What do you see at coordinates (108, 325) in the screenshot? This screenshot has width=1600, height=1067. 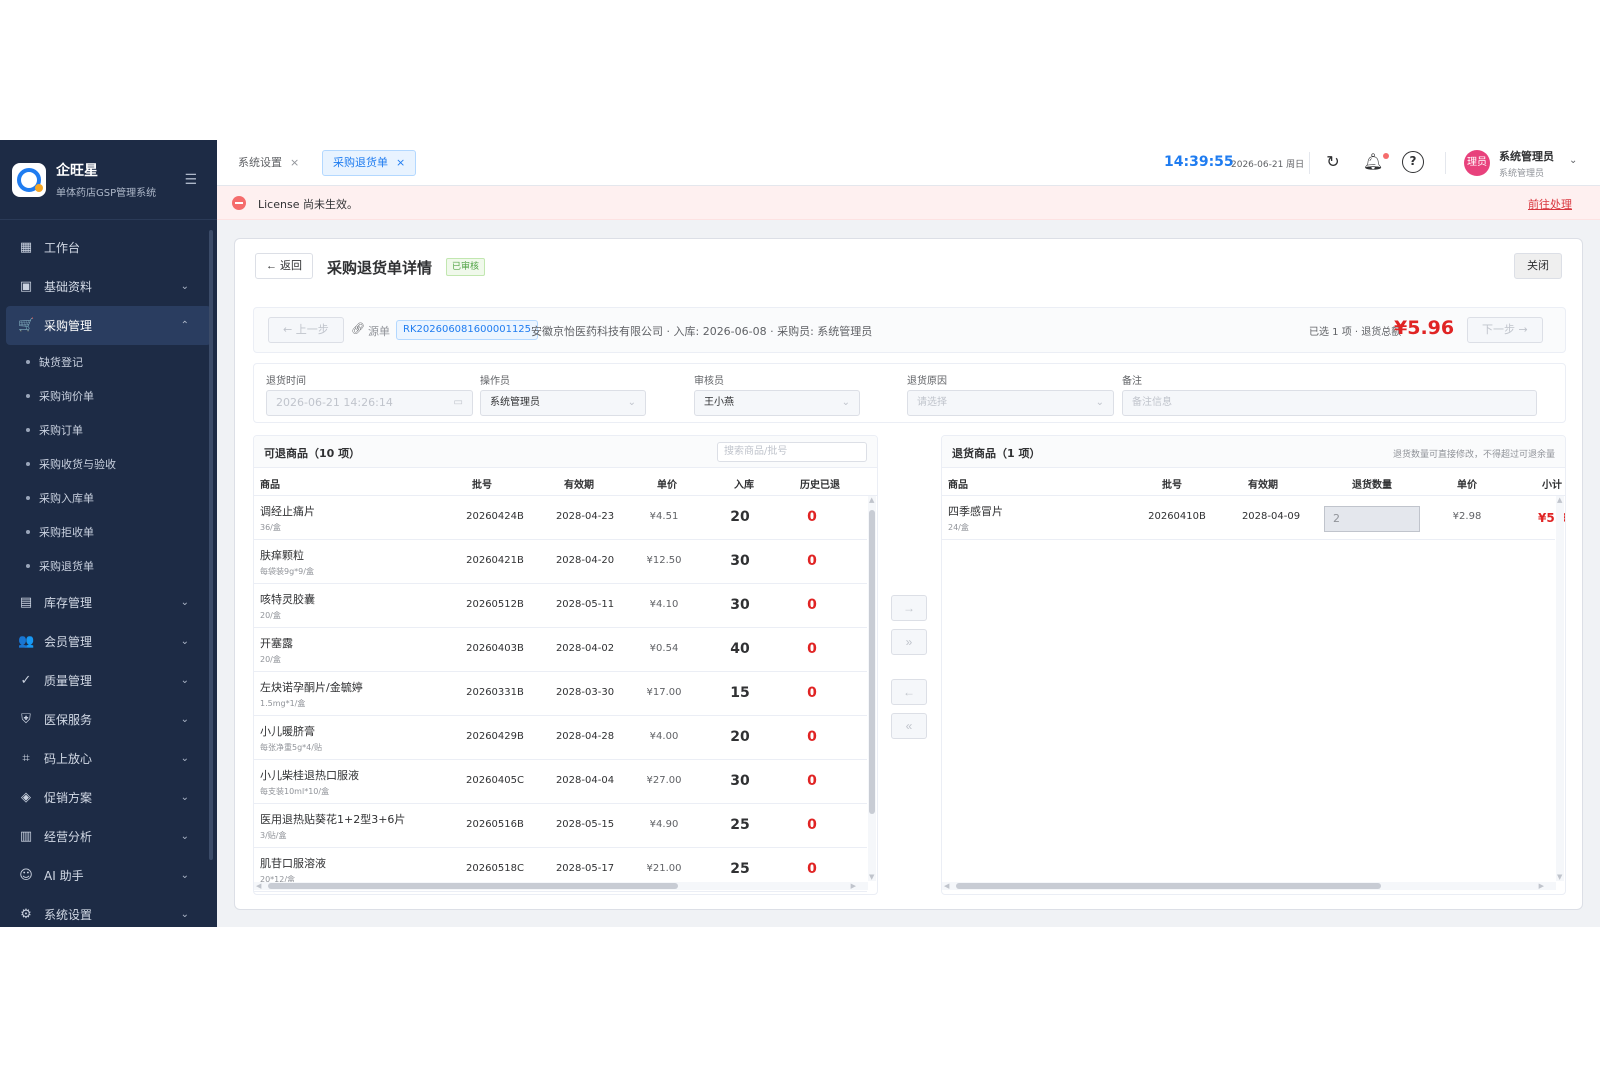 I see `sidebar-item: 🛒 采购管理 ⌃` at bounding box center [108, 325].